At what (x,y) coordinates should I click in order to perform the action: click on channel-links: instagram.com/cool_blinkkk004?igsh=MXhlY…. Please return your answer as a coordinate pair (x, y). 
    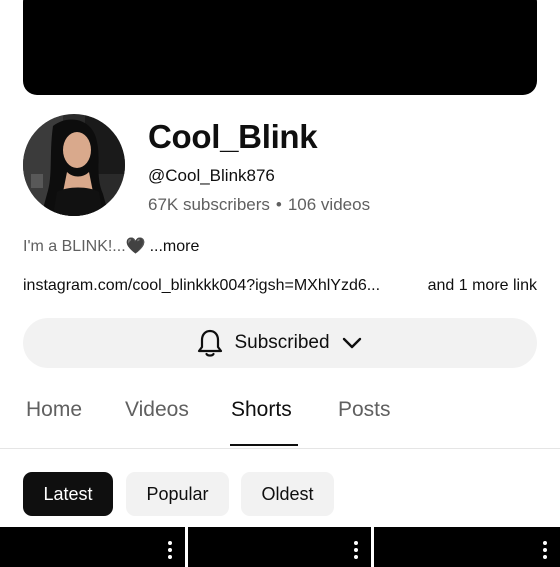
    Looking at the image, I should click on (280, 286).